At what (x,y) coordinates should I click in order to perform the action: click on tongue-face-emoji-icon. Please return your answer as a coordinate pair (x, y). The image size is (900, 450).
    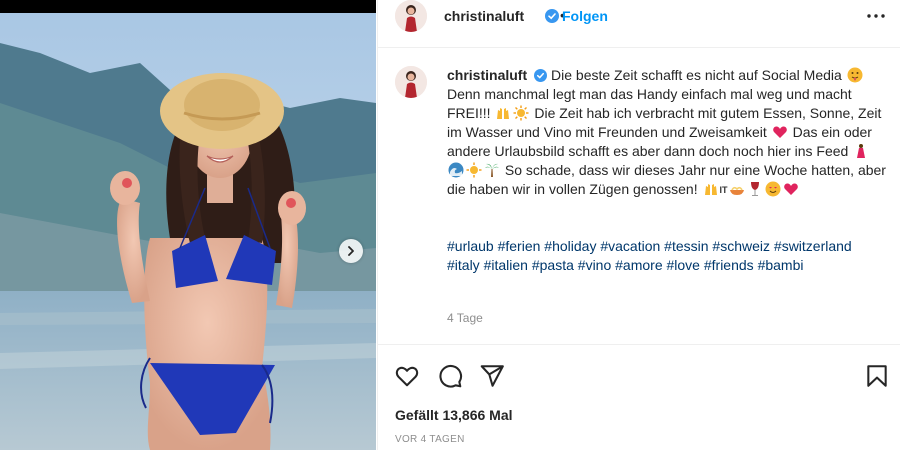
    Looking at the image, I should click on (855, 75).